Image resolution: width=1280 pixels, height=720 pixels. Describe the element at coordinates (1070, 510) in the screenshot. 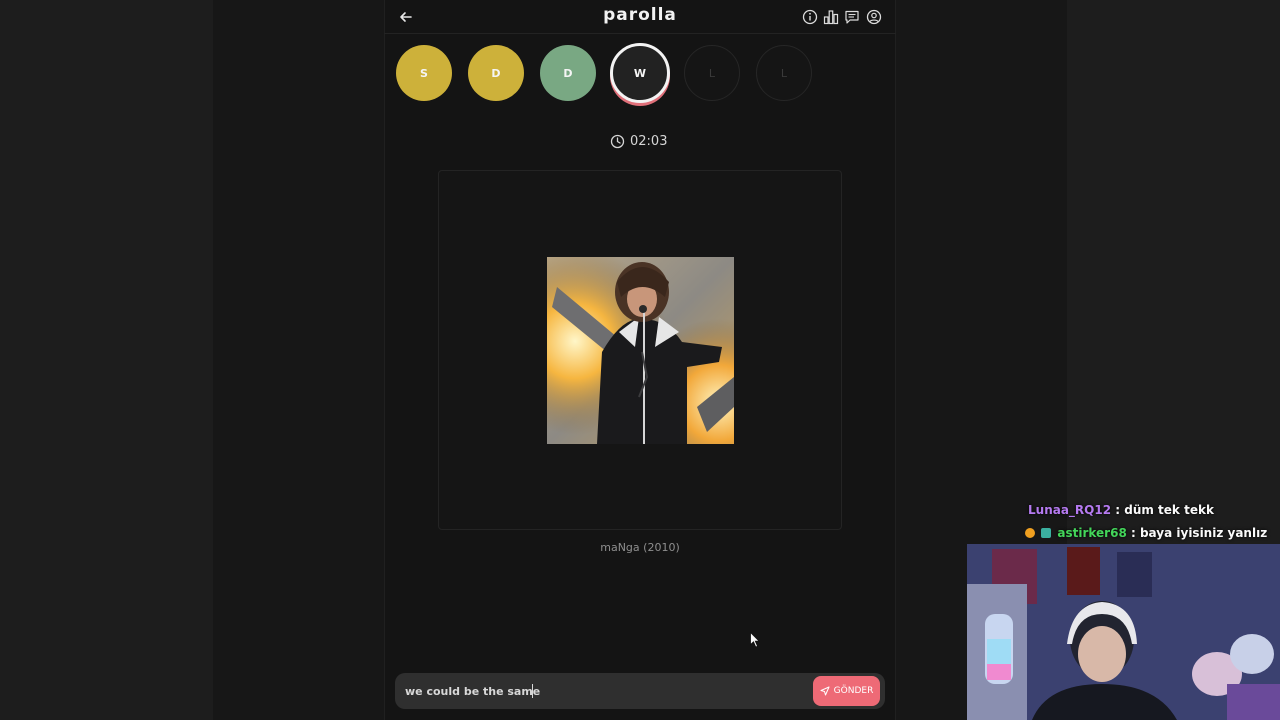

I see `chat-username: Lunaa_RQ12` at that location.